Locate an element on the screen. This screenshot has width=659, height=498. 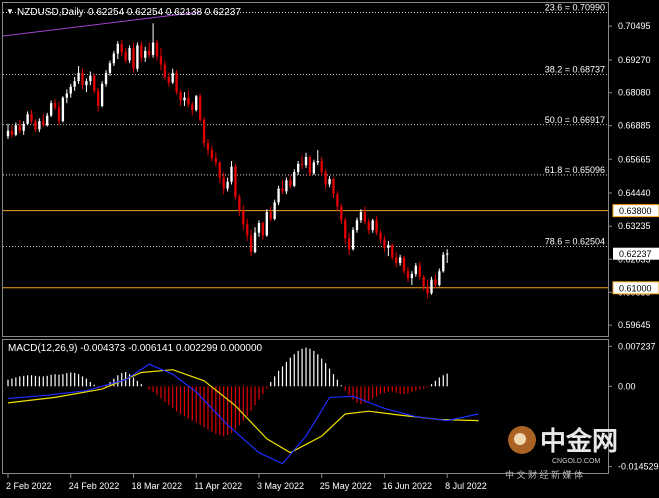
price-tick-label: 0.68080 is located at coordinates (634, 93).